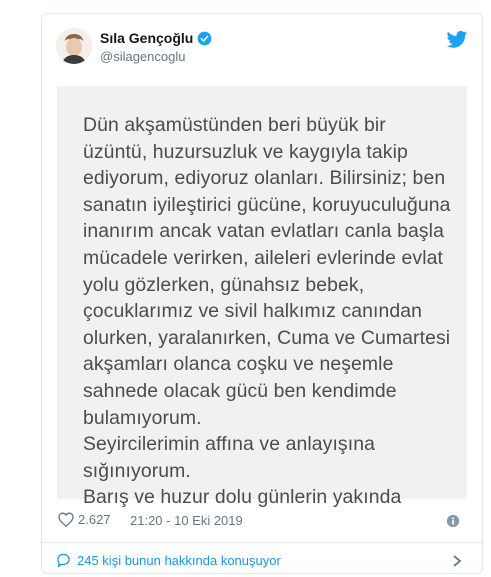  I want to click on like-button: 2.627, so click(84, 519).